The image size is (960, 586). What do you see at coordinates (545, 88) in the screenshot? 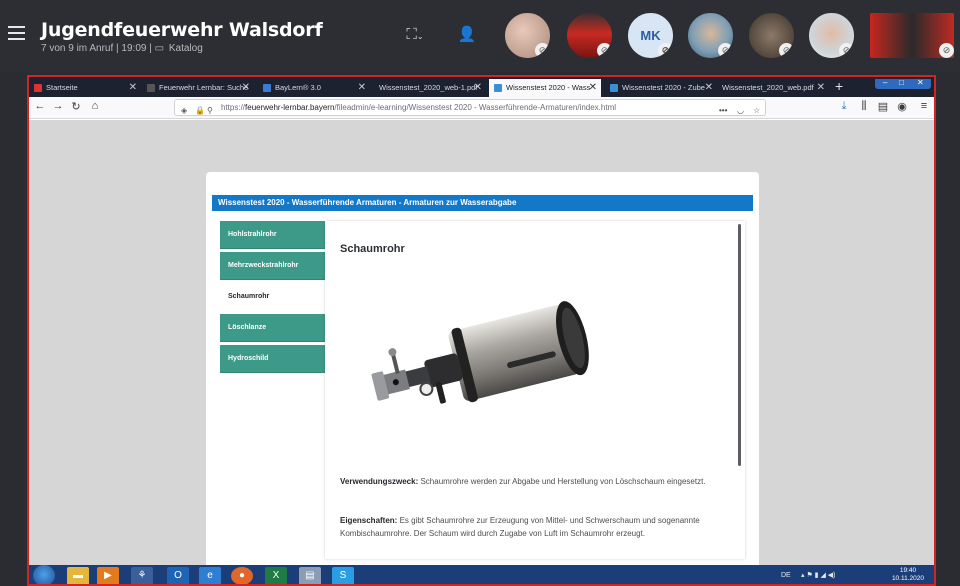
I see `browser-tab-active: Wissenstest 2020 - Wass ✕` at bounding box center [545, 88].